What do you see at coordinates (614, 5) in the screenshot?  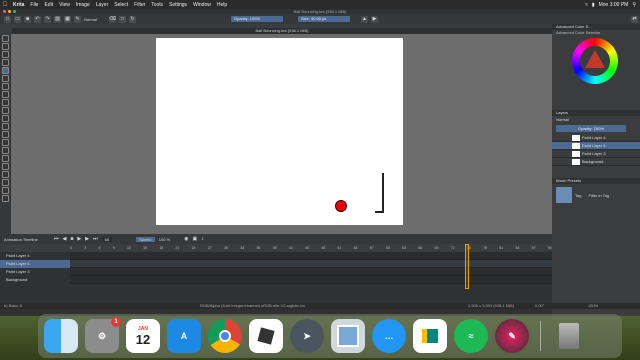 I see `menu-clock: Mon 3:00 PM` at bounding box center [614, 5].